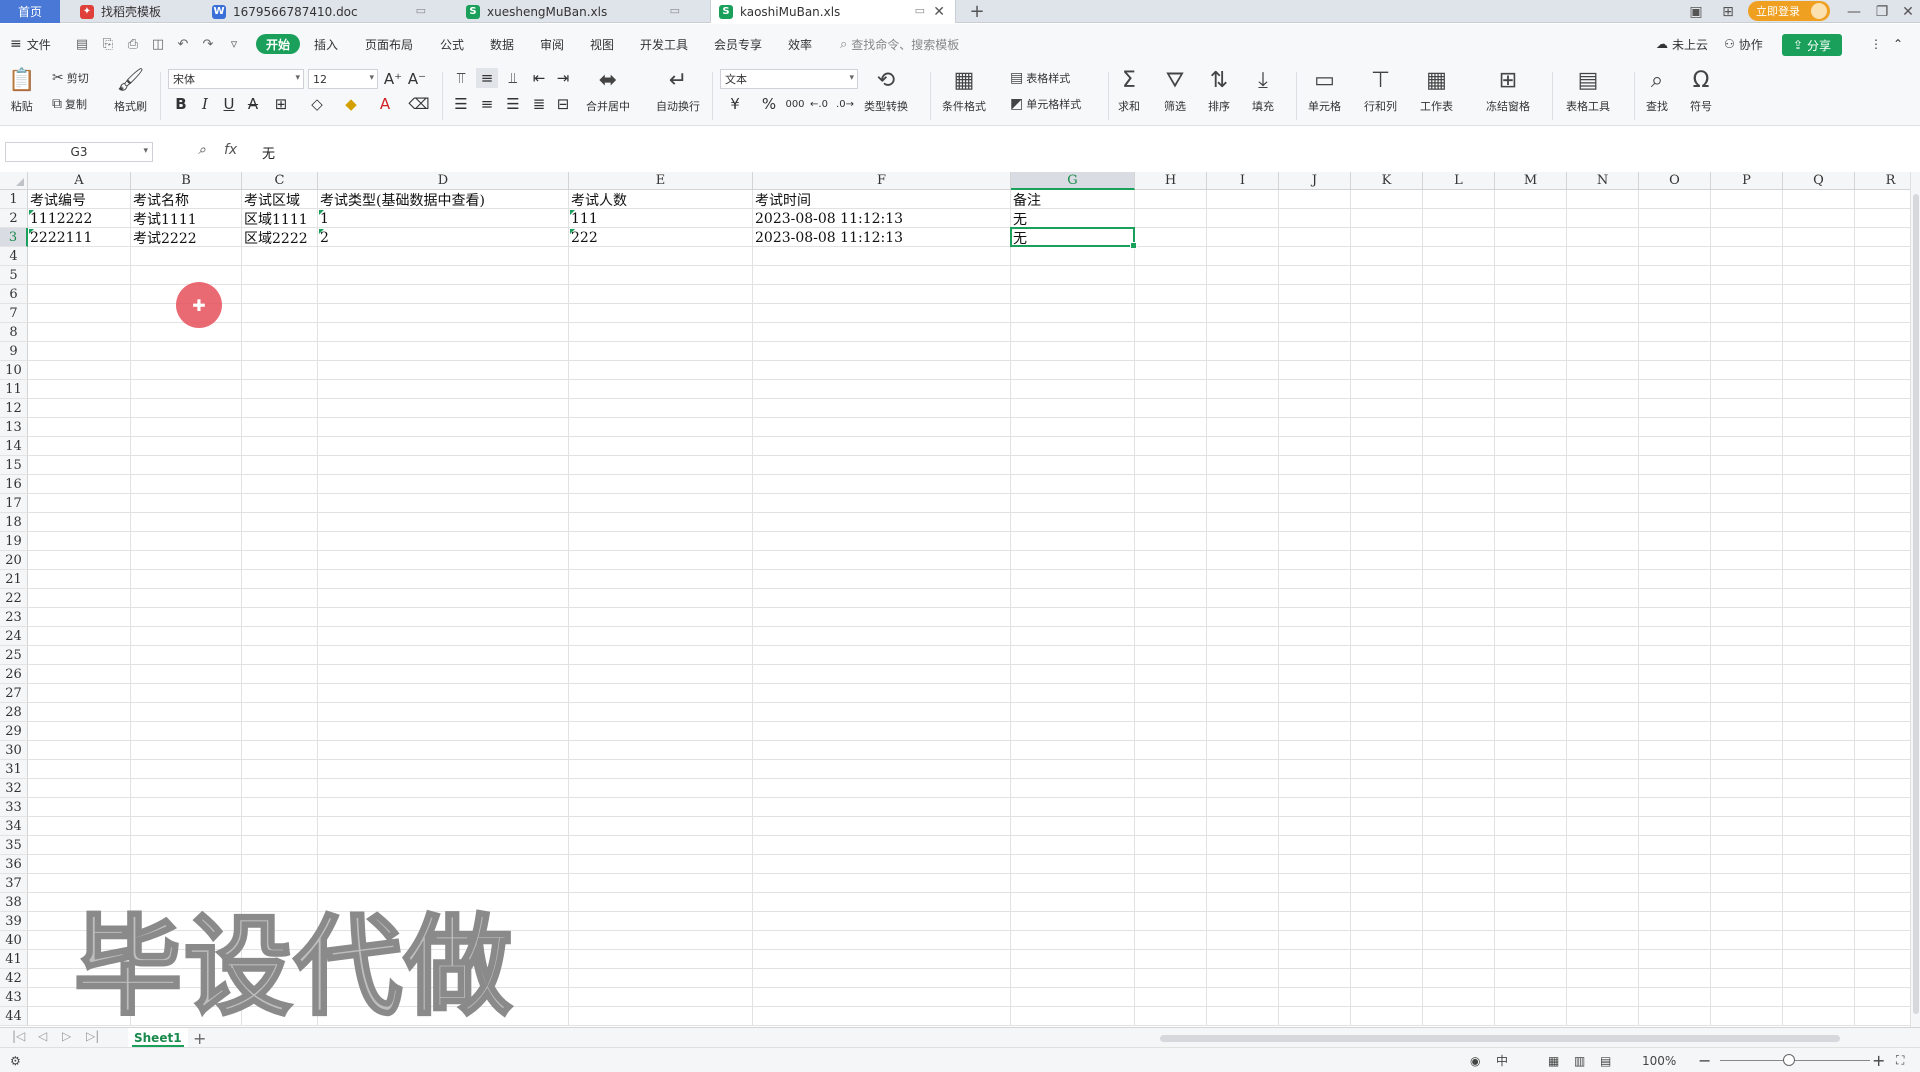 The width and height of the screenshot is (1920, 1072). I want to click on login-button: 立即登录, so click(1789, 11).